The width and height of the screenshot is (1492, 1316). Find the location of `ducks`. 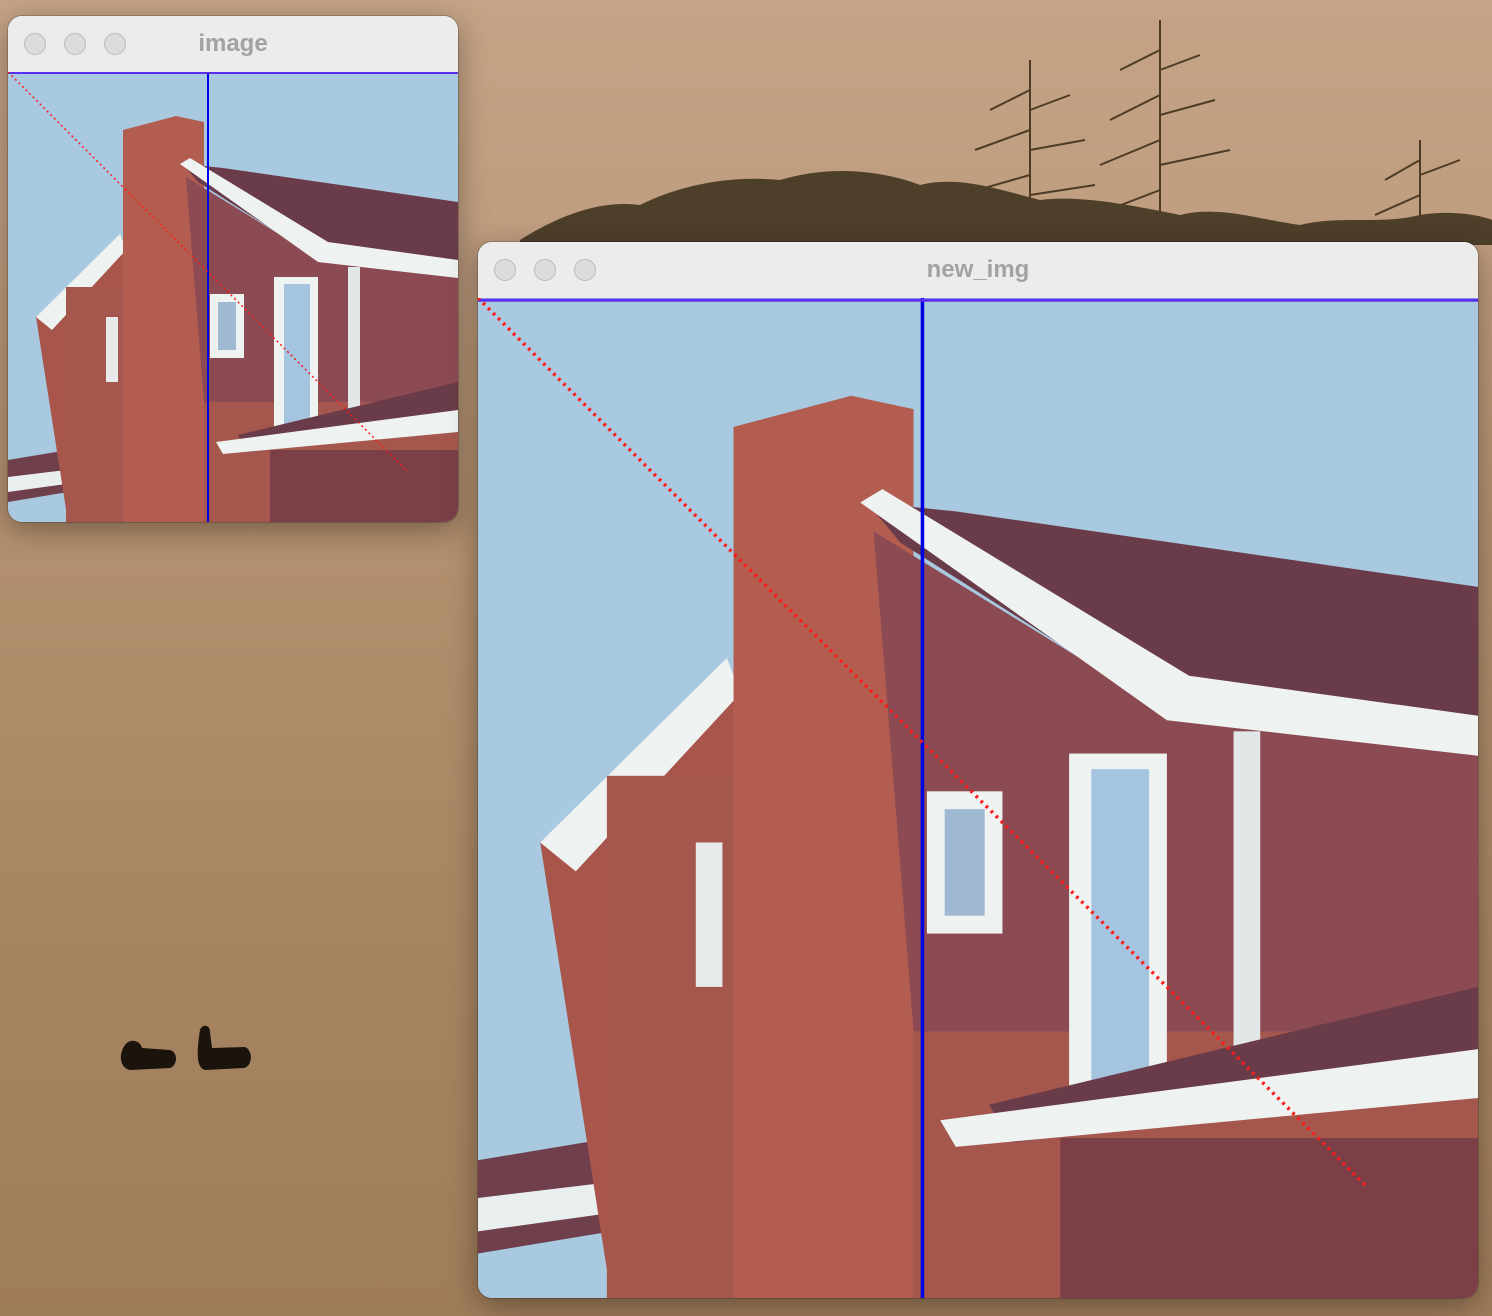

ducks is located at coordinates (185, 1047).